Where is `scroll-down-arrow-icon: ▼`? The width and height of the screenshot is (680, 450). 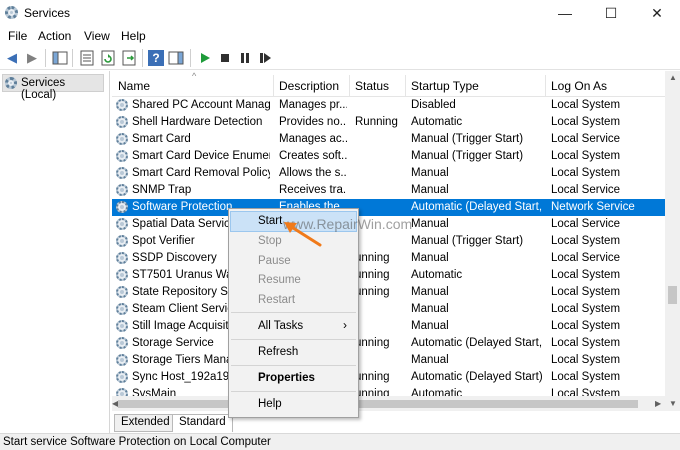 scroll-down-arrow-icon: ▼ is located at coordinates (673, 403).